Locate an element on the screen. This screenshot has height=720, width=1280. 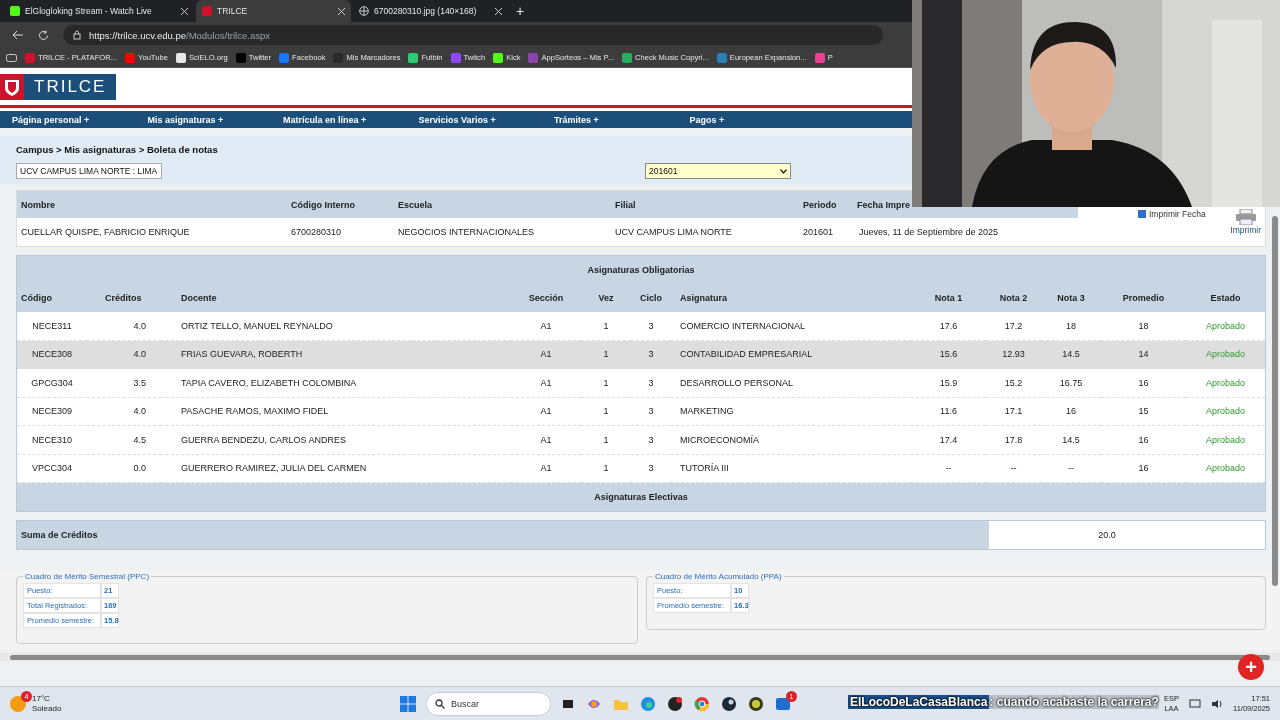
panel-legend: Cuadro de Mérito Acumulado (PPA) is located at coordinates (718, 576).